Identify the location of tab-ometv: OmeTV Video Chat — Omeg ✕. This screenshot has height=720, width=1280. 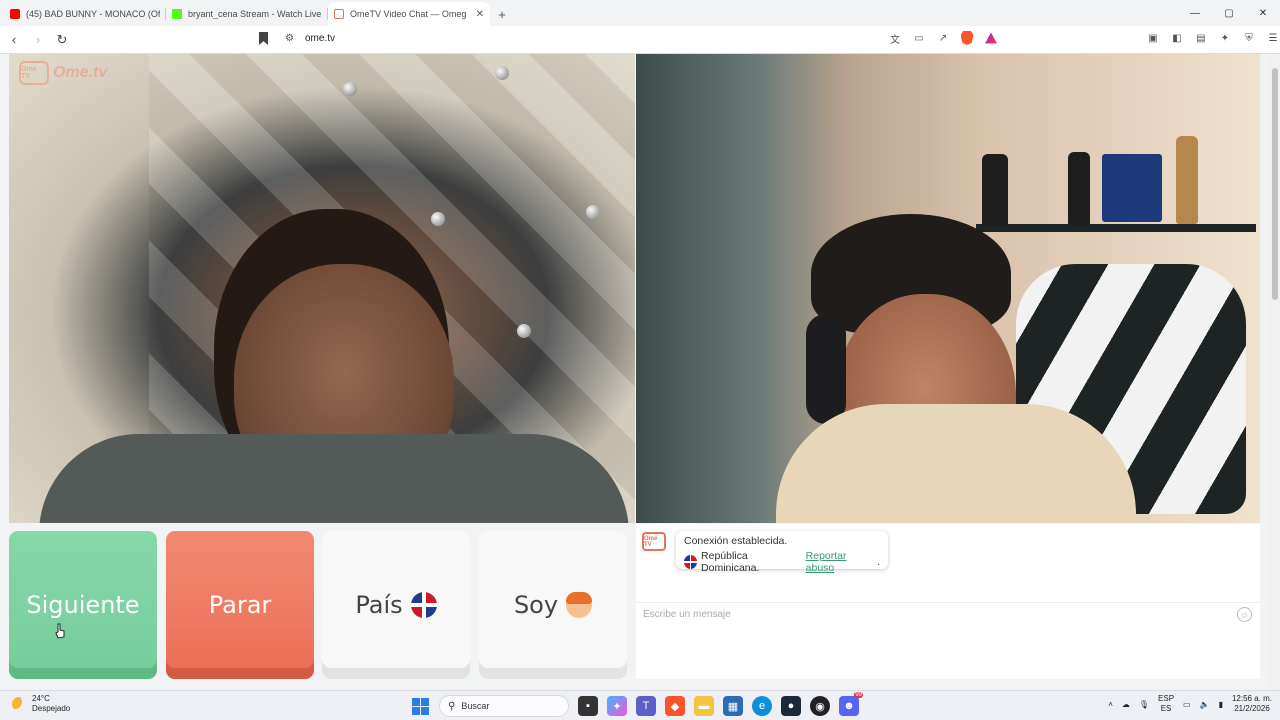
(409, 14).